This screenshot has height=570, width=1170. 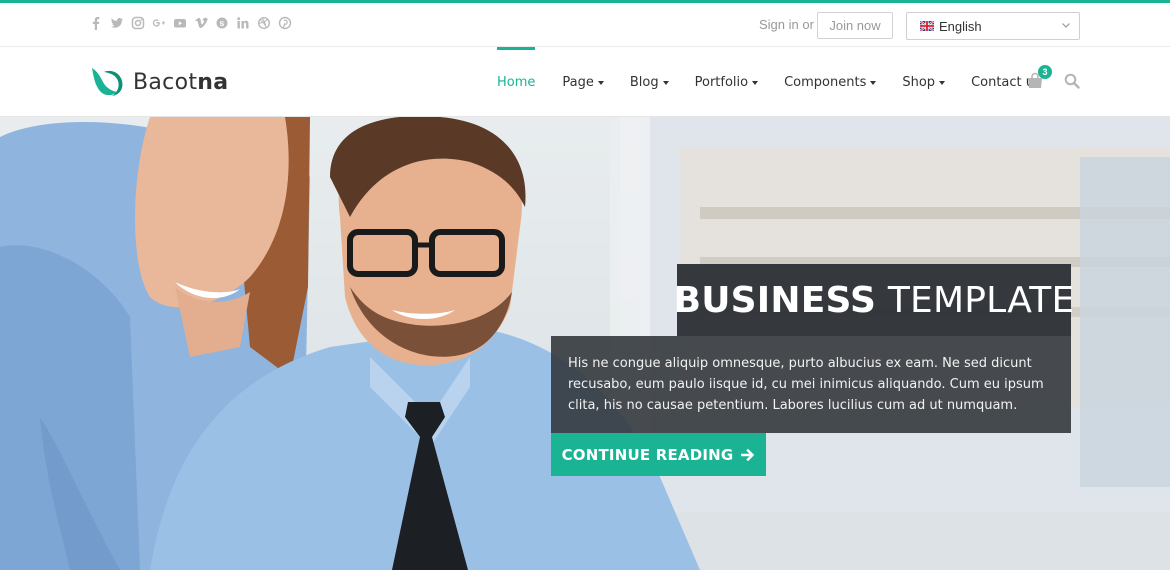 What do you see at coordinates (775, 300) in the screenshot?
I see `hero-title-bold: BUSINESS` at bounding box center [775, 300].